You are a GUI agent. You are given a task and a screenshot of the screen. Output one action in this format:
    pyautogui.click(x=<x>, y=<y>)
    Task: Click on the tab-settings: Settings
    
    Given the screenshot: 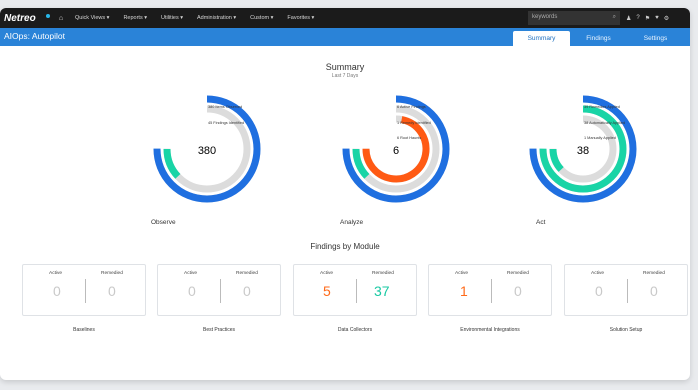 What is the action you would take?
    pyautogui.click(x=655, y=38)
    